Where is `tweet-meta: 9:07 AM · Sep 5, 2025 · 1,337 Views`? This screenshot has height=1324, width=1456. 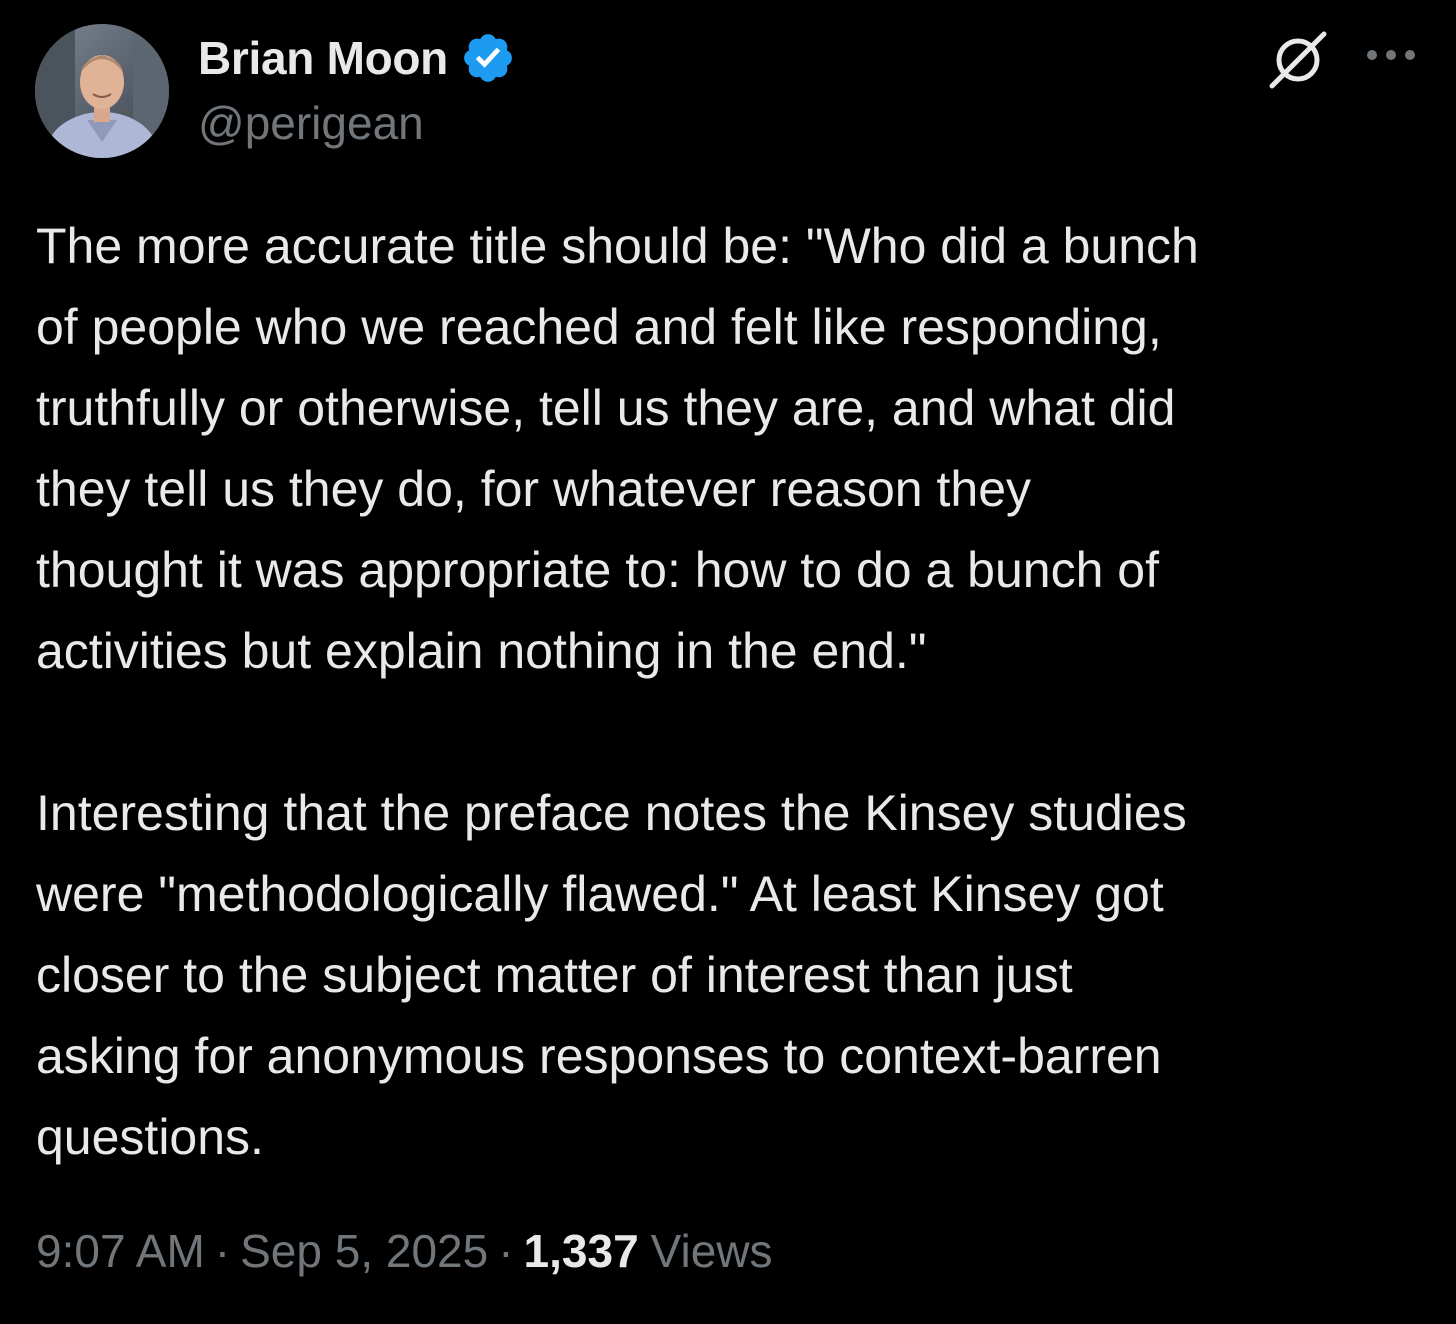 tweet-meta: 9:07 AM · Sep 5, 2025 · 1,337 Views is located at coordinates (404, 1251).